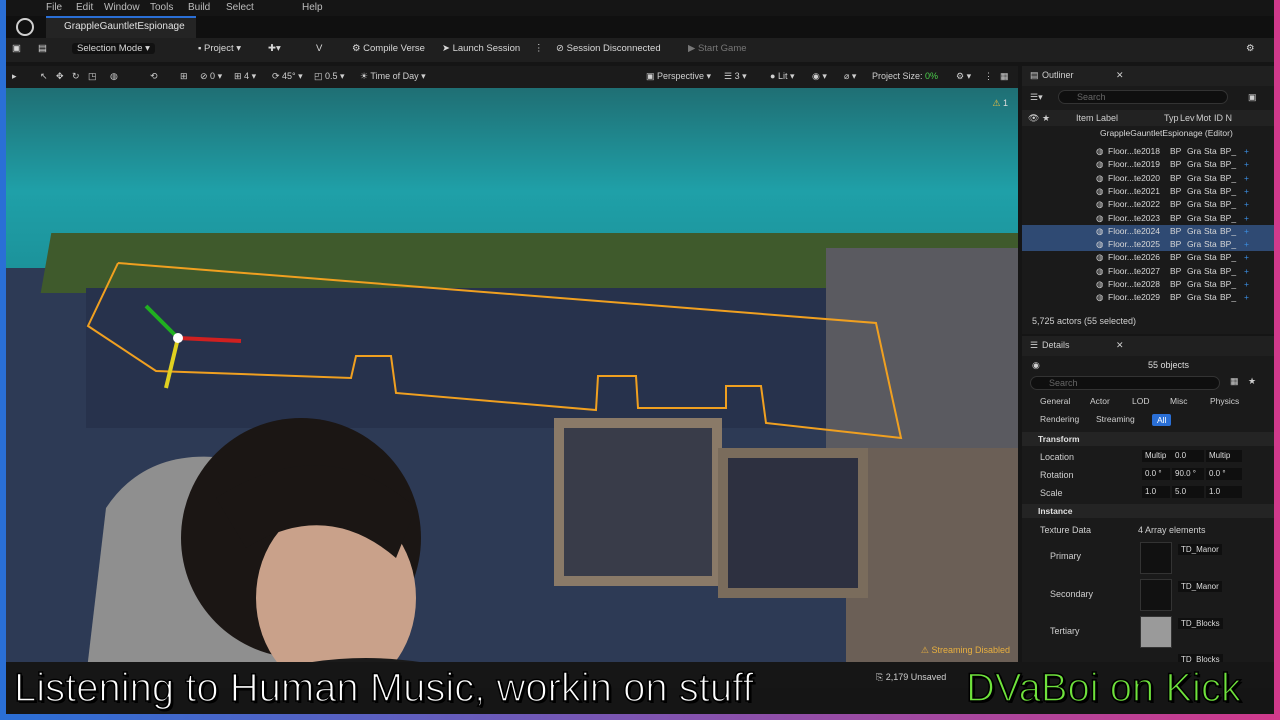  What do you see at coordinates (1148, 76) in the screenshot?
I see `outliner-tab: ▤ Outliner ✕` at bounding box center [1148, 76].